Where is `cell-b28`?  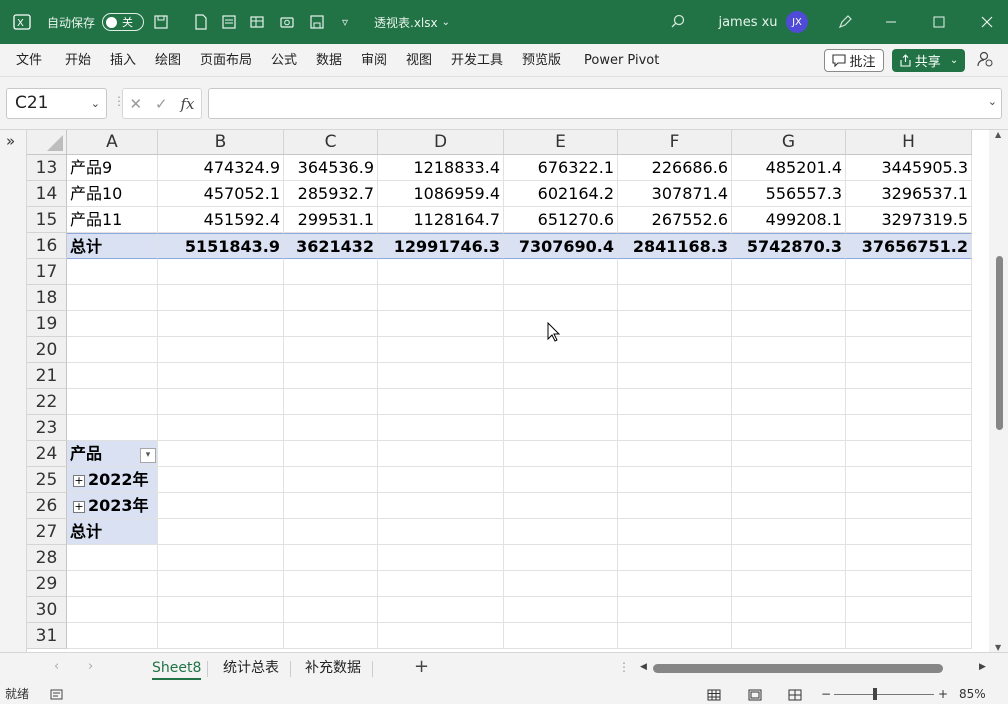
cell-b28 is located at coordinates (221, 558).